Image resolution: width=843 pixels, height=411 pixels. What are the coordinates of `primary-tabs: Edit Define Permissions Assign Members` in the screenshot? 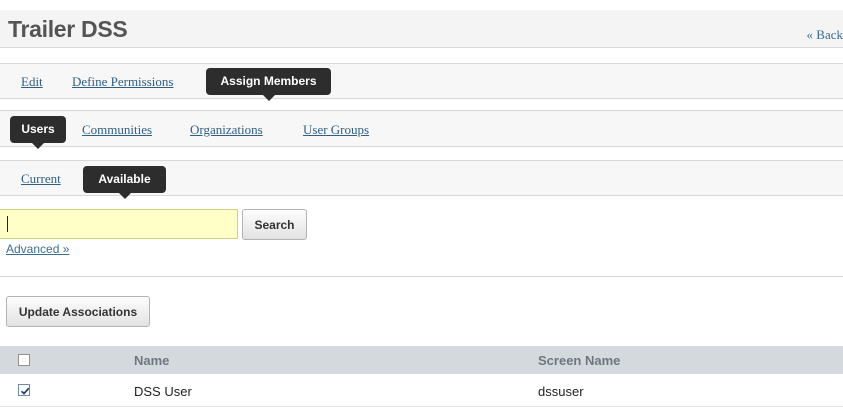 It's located at (421, 82).